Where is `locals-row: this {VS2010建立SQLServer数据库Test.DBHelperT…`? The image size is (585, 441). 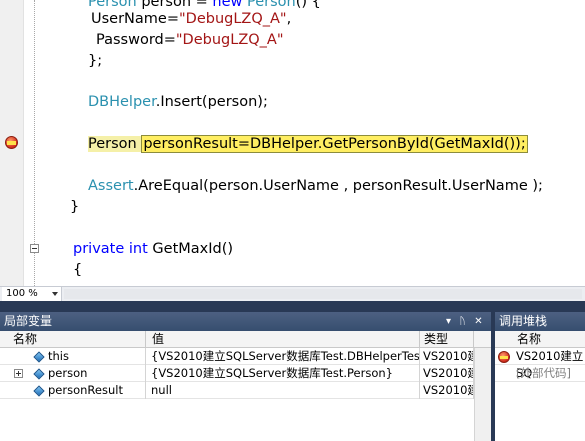 locals-row: this {VS2010建立SQLServer数据库Test.DBHelperT… is located at coordinates (245, 356).